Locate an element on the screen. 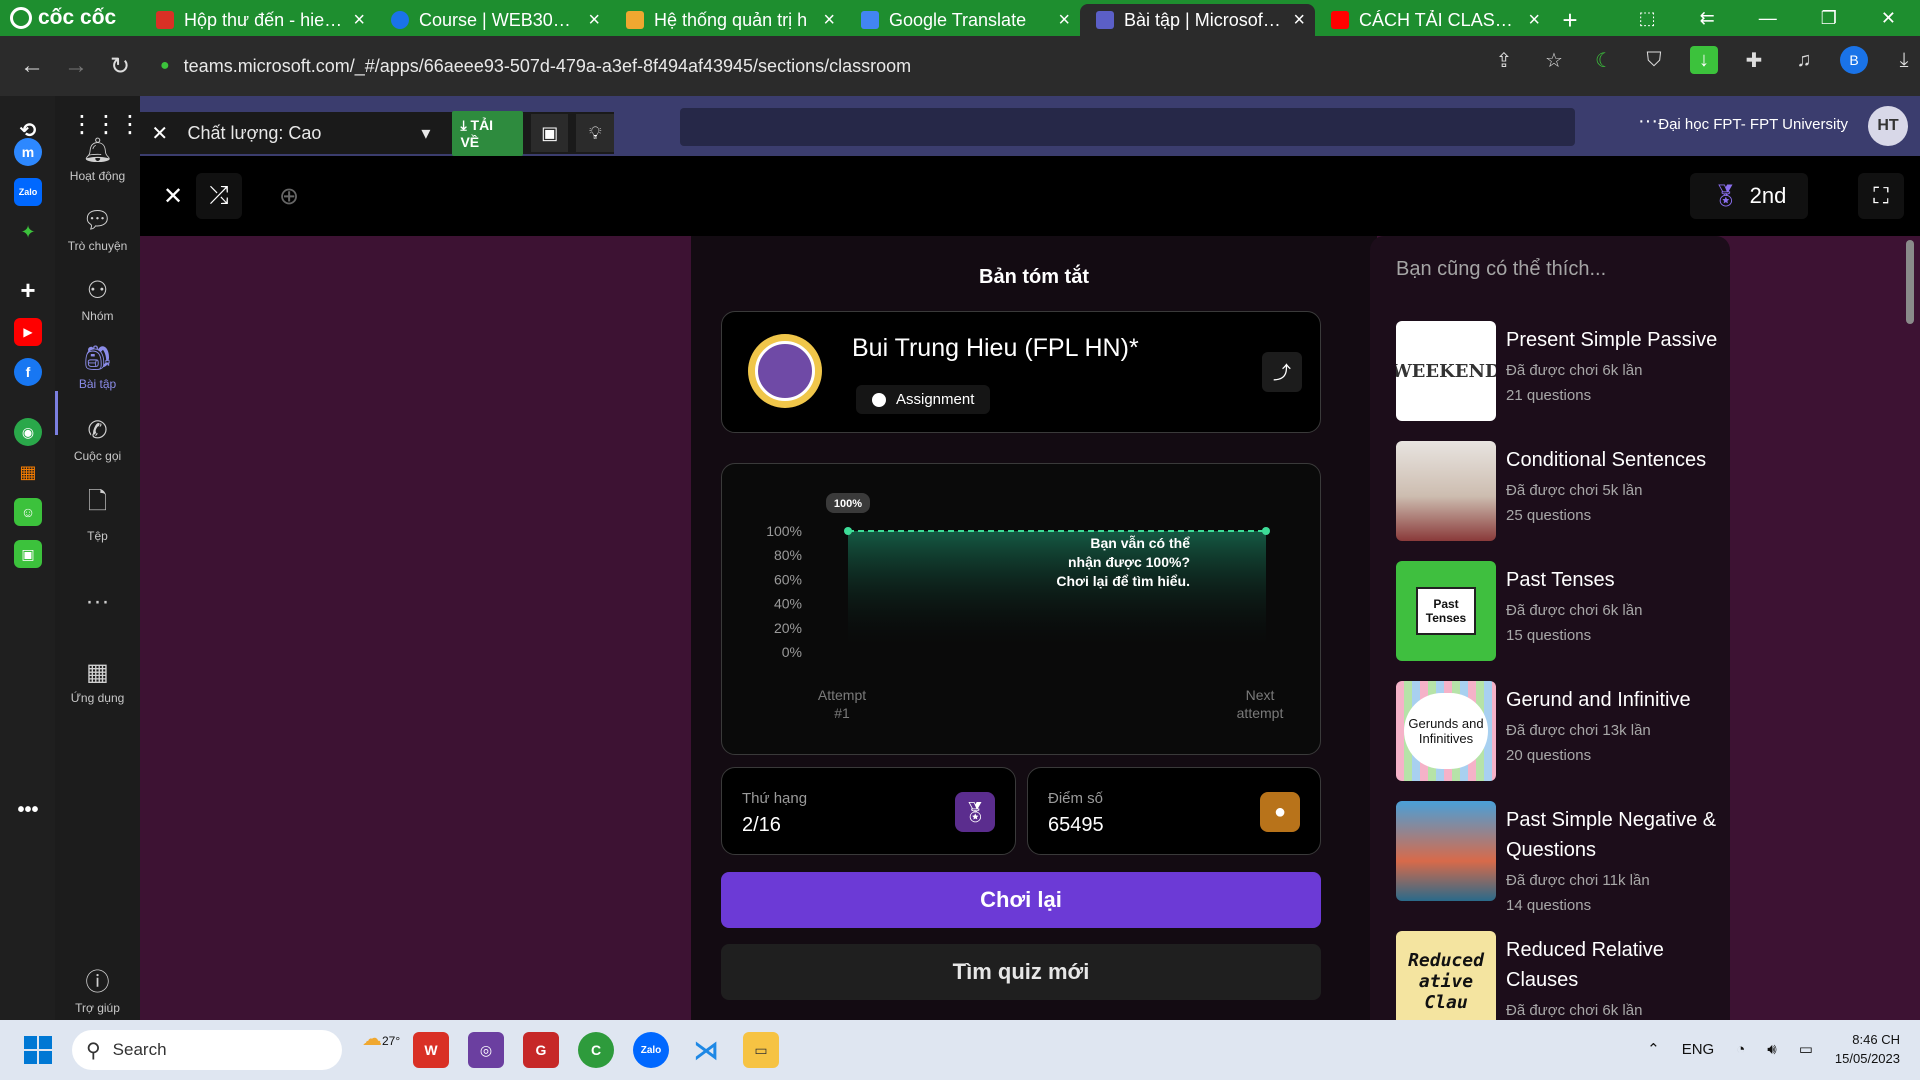 The image size is (1920, 1080). apps-icon: ▦ is located at coordinates (97, 672).